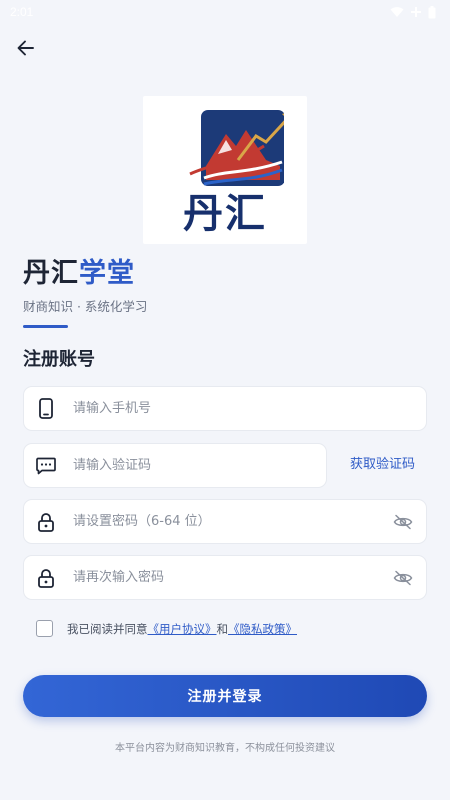 The image size is (450, 800). What do you see at coordinates (107, 273) in the screenshot?
I see `brand-title-accent: 学堂` at bounding box center [107, 273].